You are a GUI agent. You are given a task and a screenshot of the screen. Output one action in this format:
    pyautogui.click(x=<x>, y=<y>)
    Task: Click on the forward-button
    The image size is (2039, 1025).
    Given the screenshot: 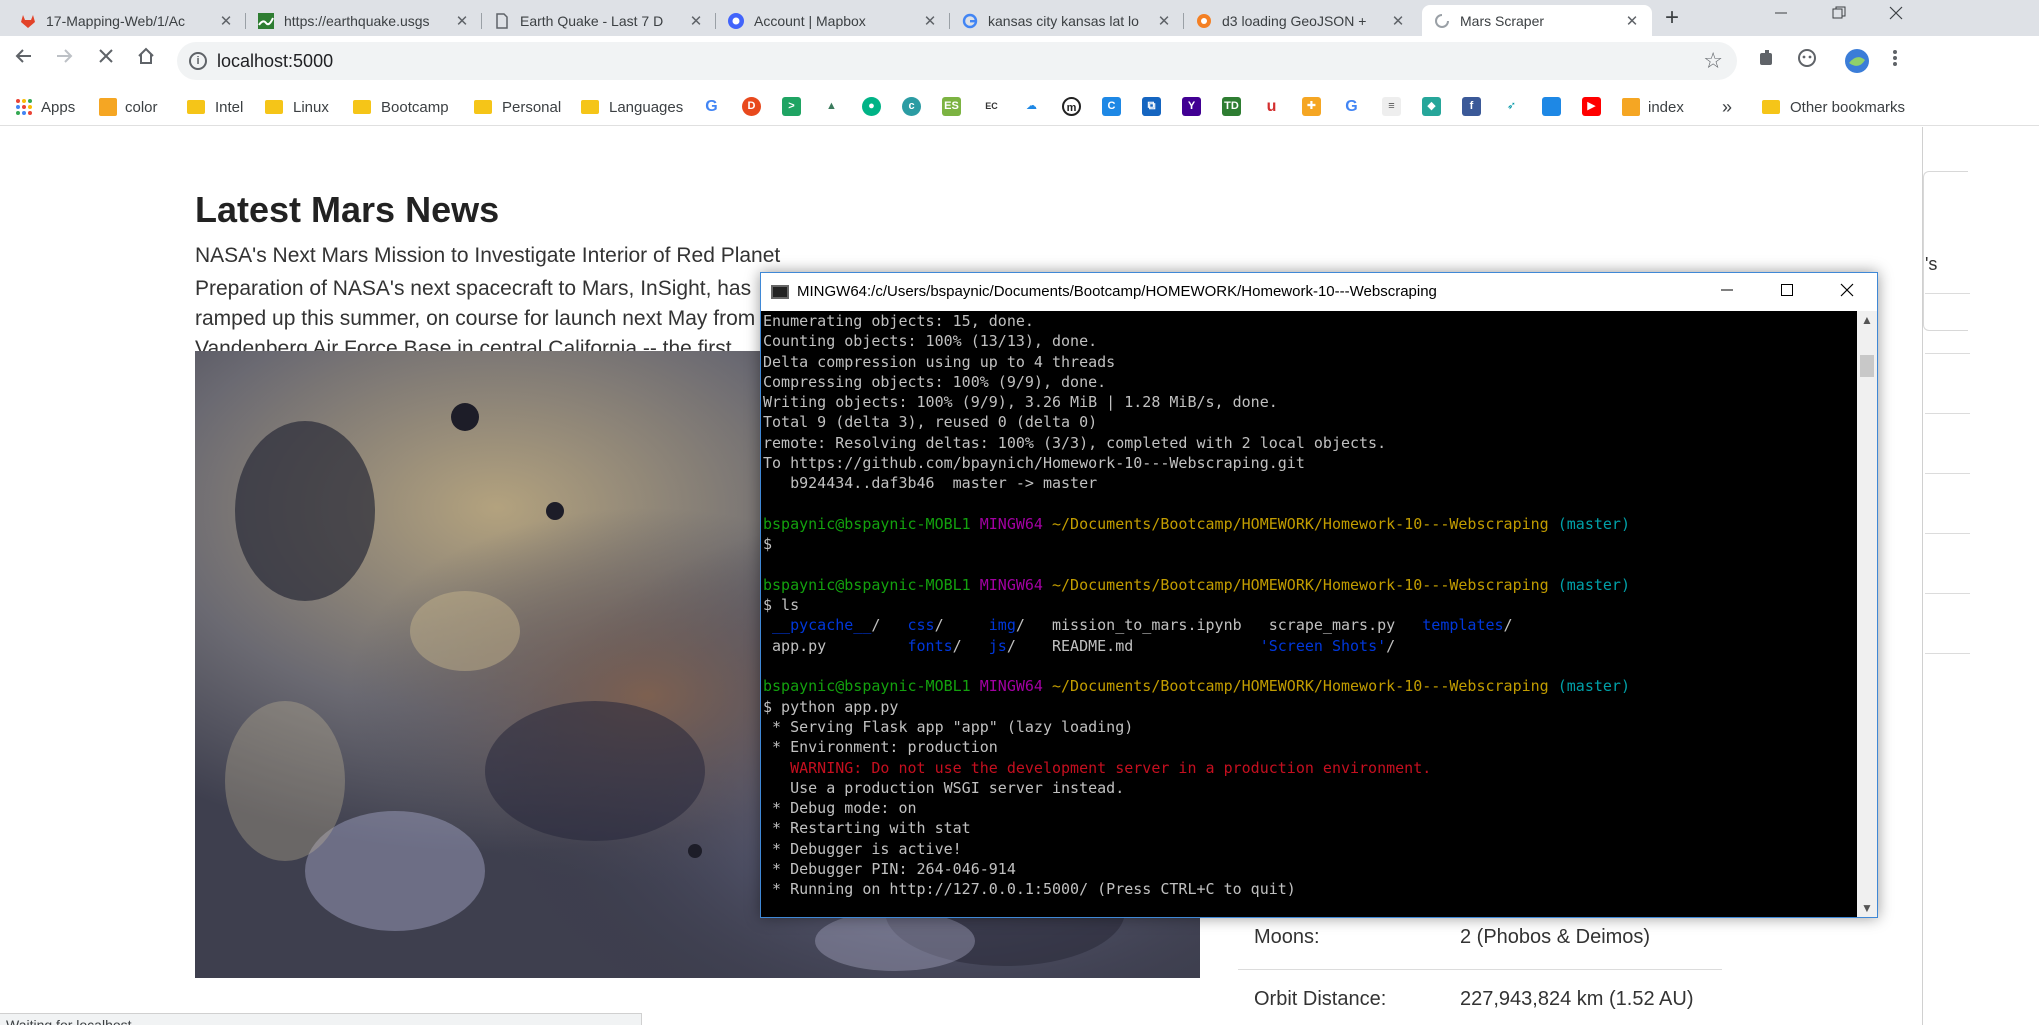 What is the action you would take?
    pyautogui.click(x=64, y=60)
    